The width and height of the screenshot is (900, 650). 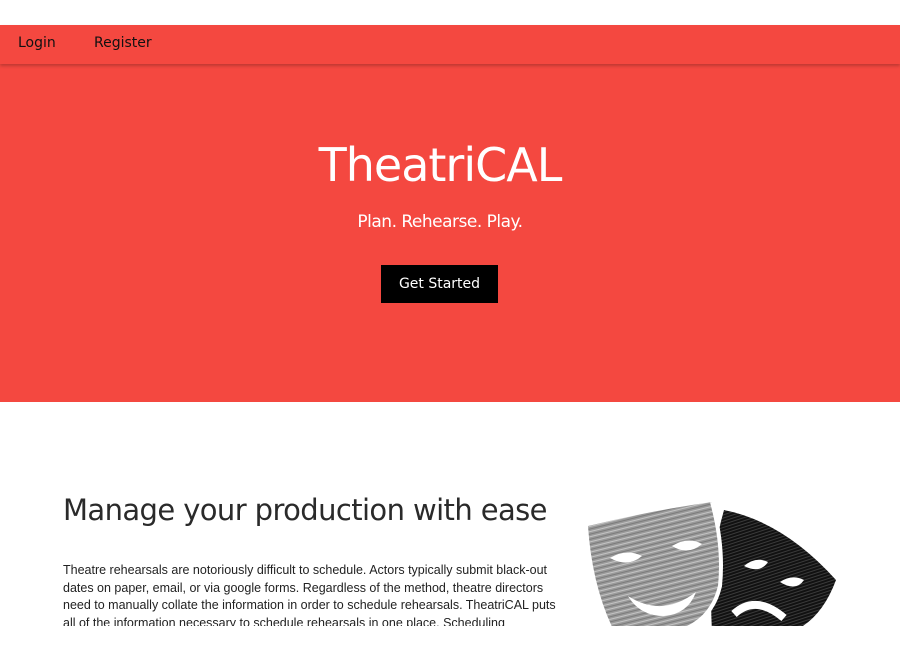 I want to click on nav-login-link: Login, so click(x=37, y=43).